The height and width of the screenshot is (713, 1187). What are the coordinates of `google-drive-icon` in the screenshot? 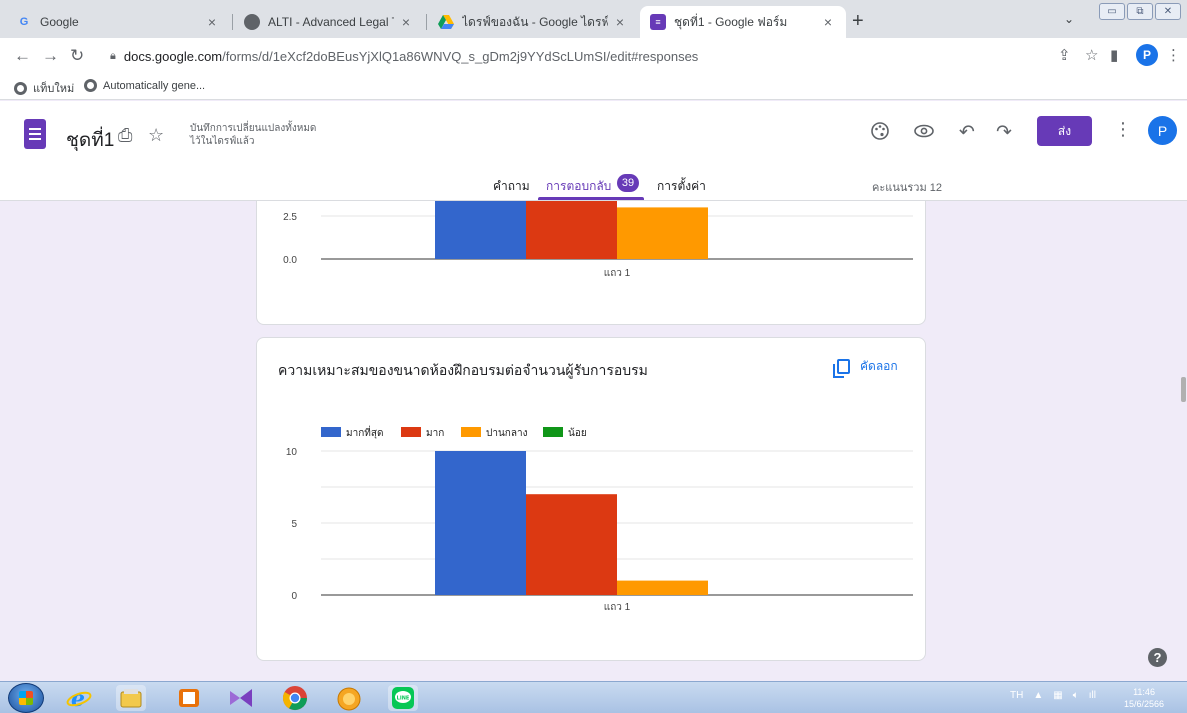 It's located at (446, 22).